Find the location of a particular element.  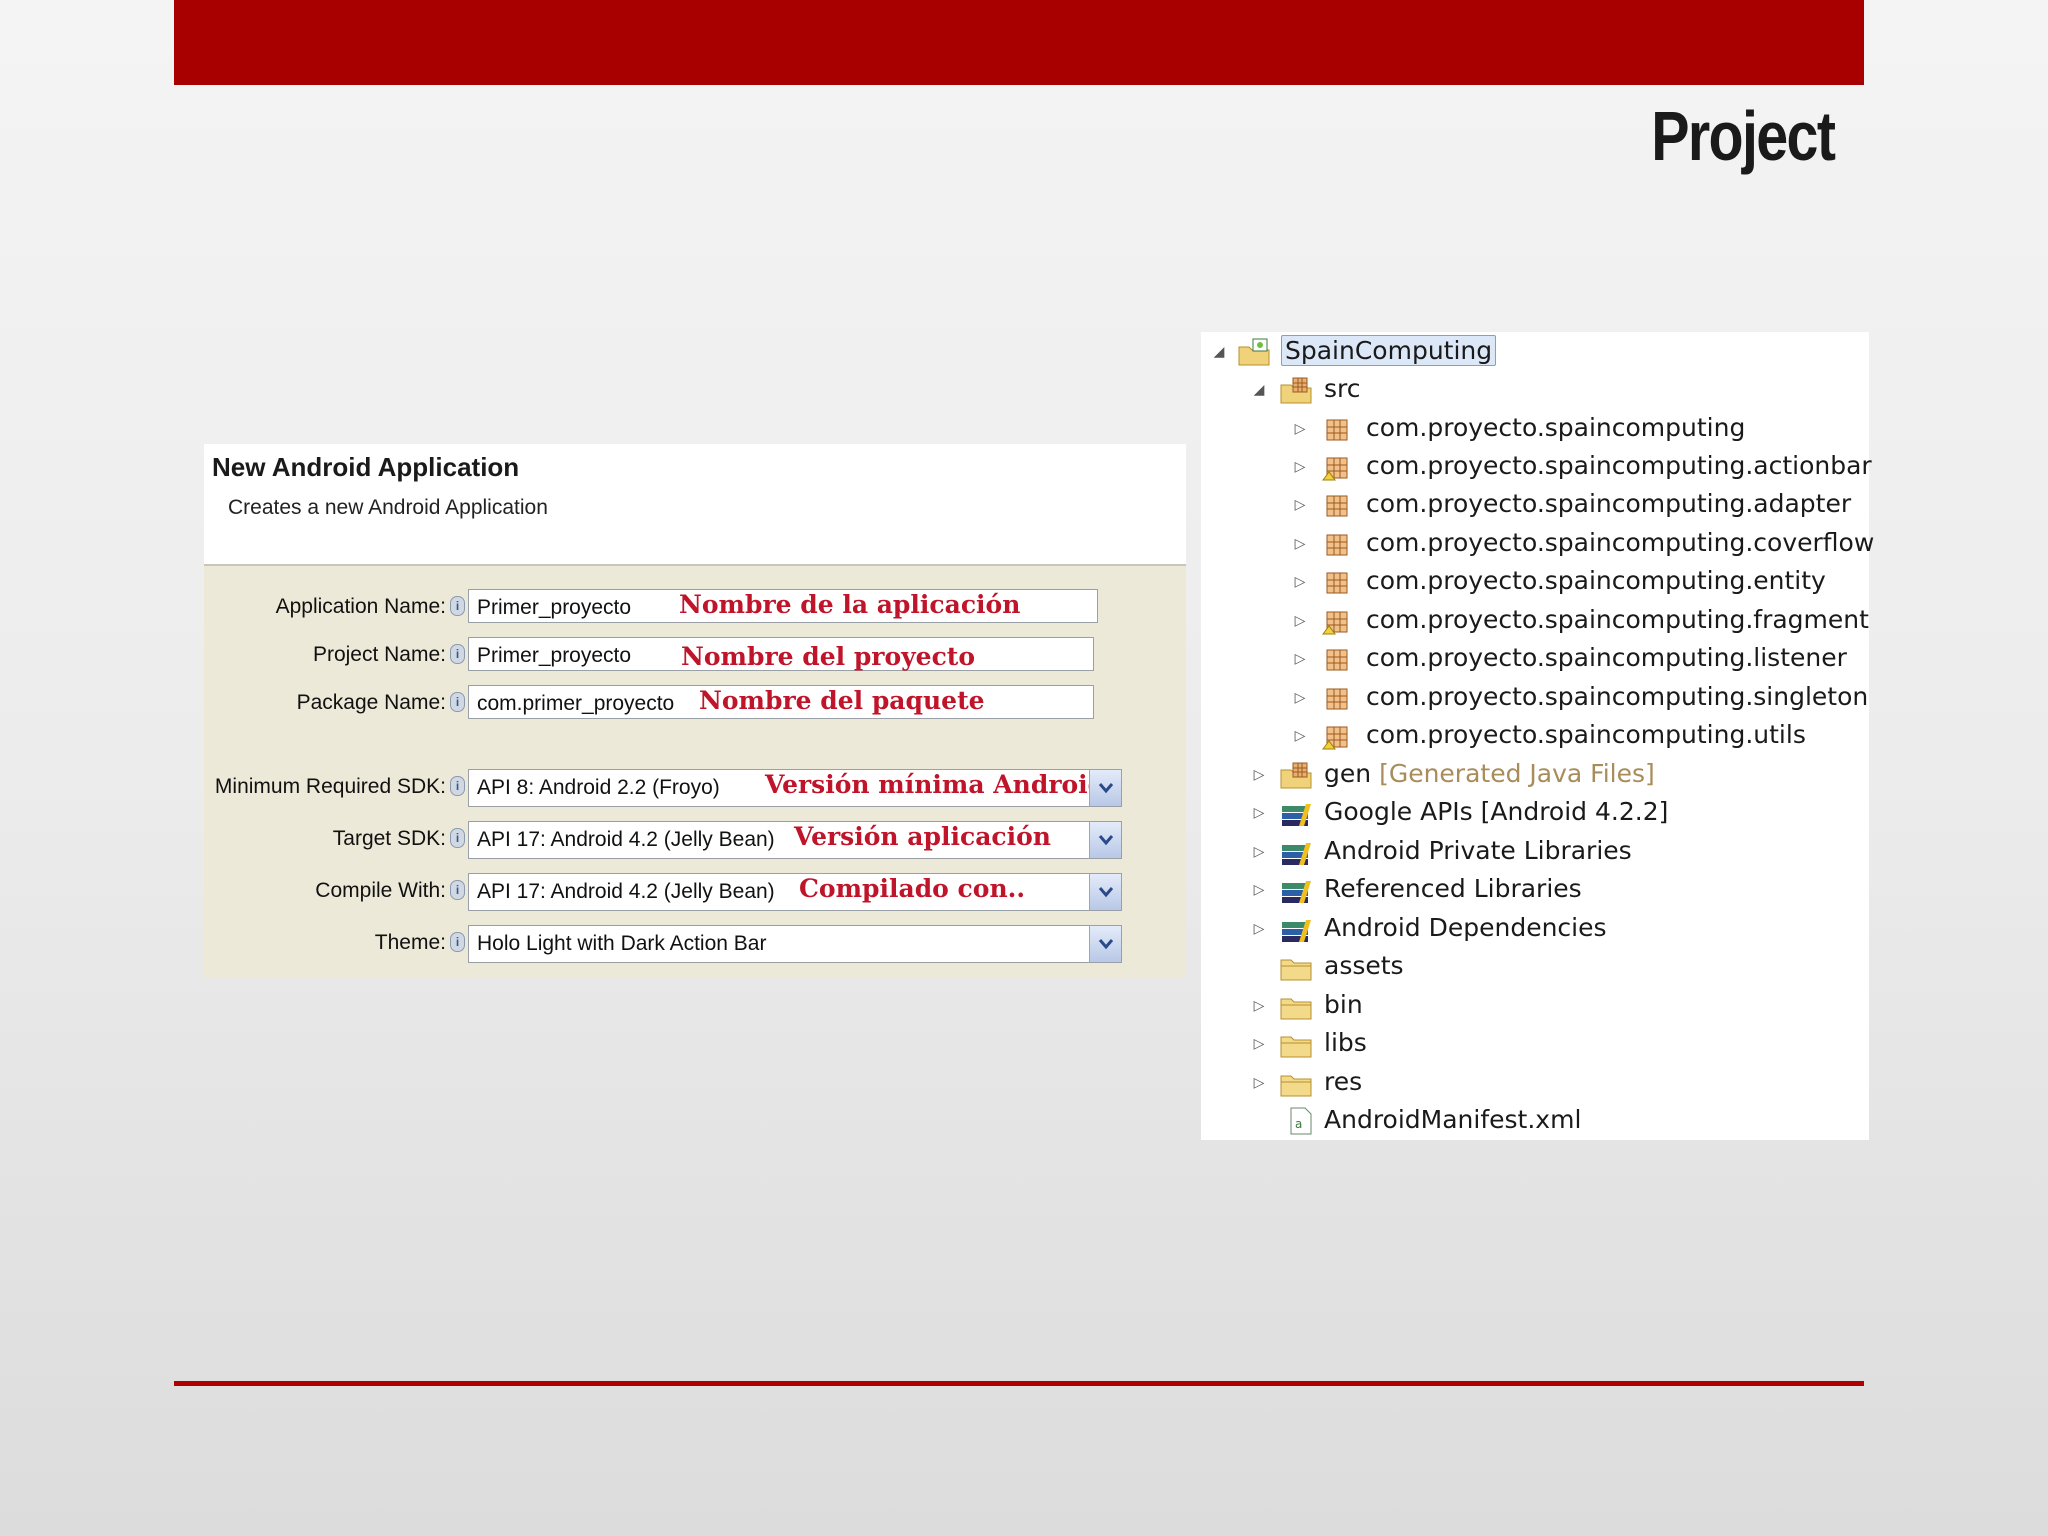

field-label: Compile With: is located at coordinates (380, 890).